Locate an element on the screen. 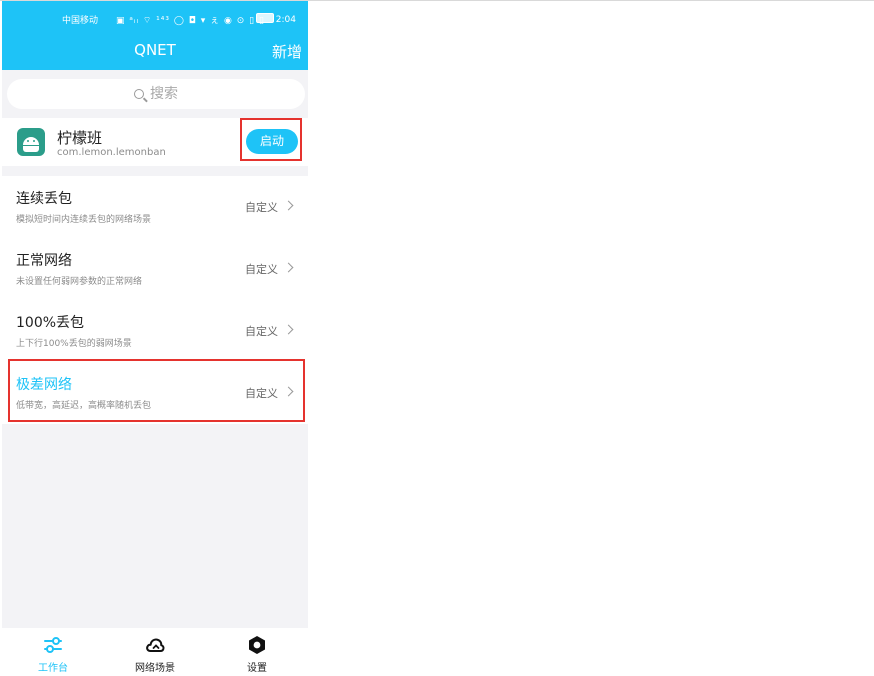 The height and width of the screenshot is (676, 874). search-placeholder: 搜索 is located at coordinates (164, 94).